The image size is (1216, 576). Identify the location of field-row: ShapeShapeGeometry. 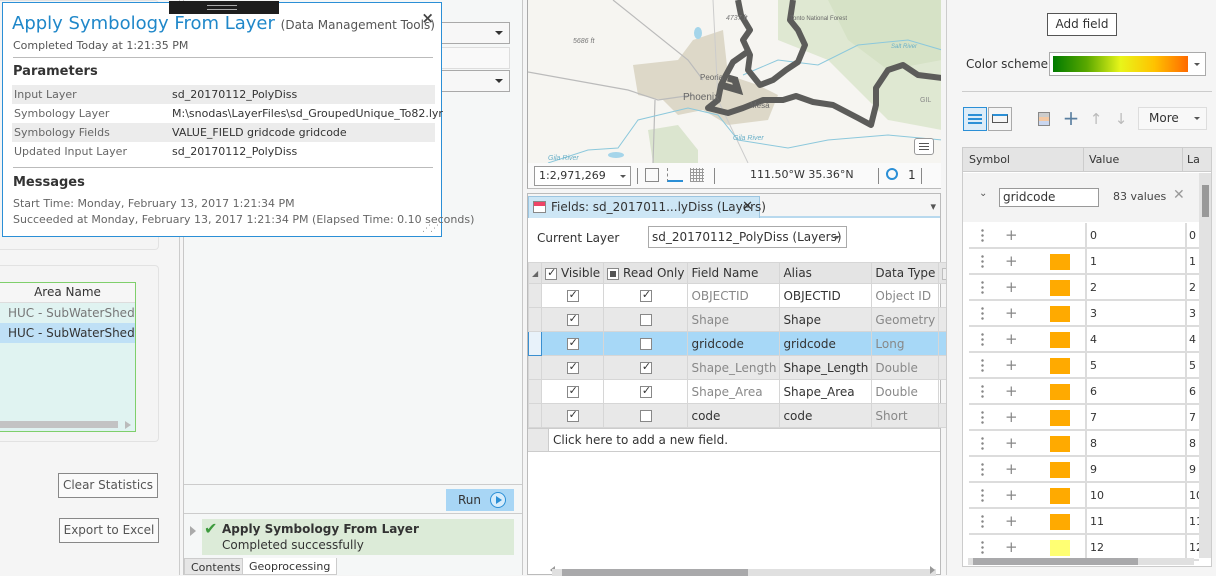
(743, 319).